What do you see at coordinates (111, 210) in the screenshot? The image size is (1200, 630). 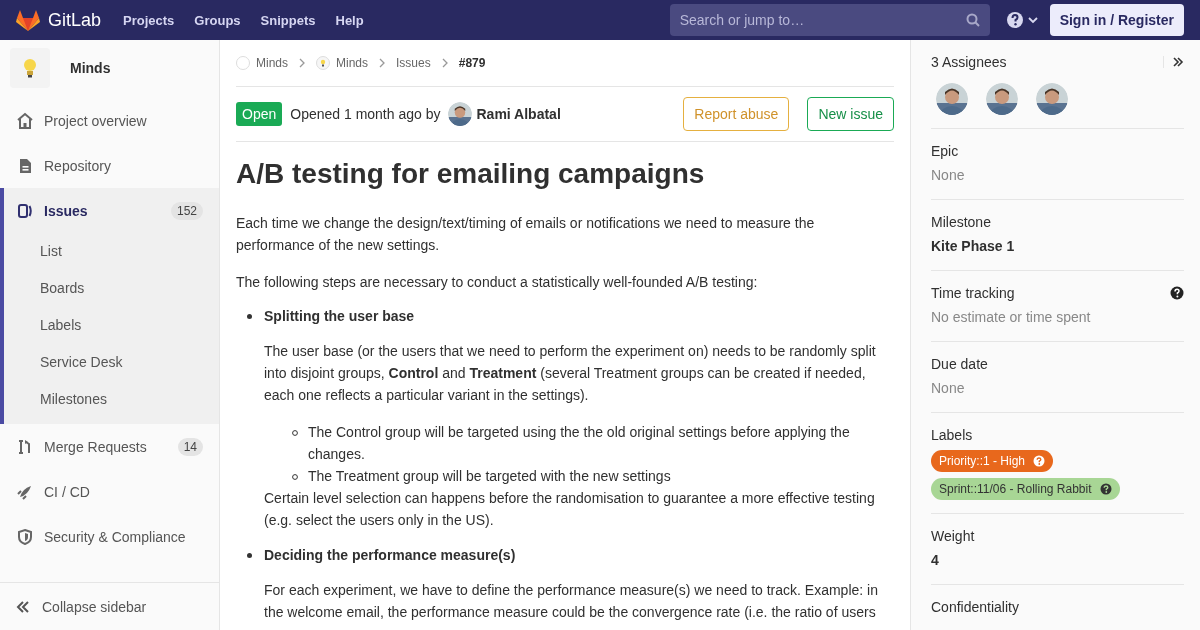 I see `sidebar-item: Issues 152` at bounding box center [111, 210].